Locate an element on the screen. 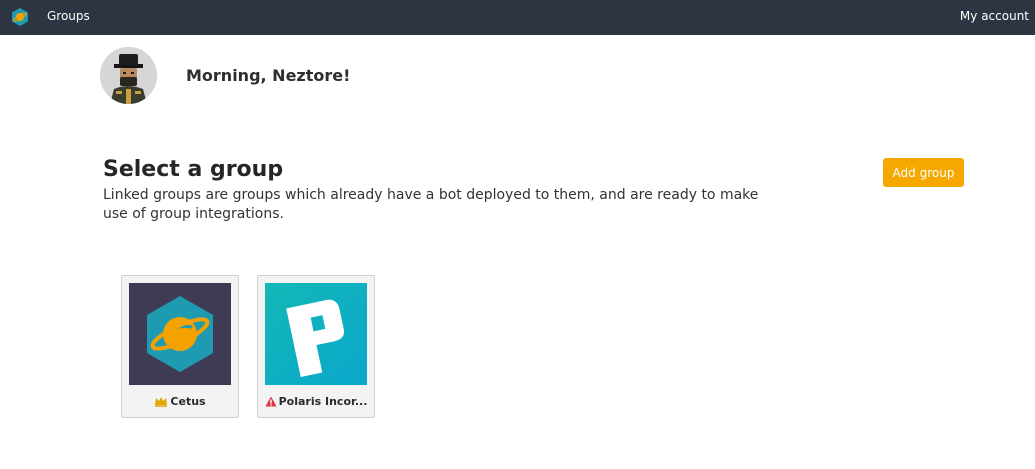 The width and height of the screenshot is (1035, 469). group-card-label: Cetus is located at coordinates (180, 401).